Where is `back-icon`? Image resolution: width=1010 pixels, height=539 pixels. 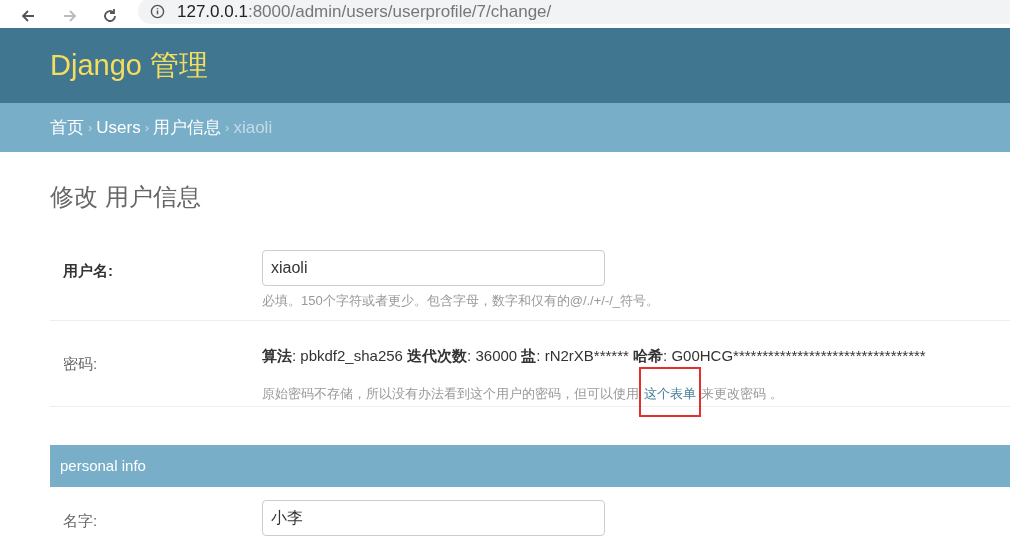
back-icon is located at coordinates (28, 16).